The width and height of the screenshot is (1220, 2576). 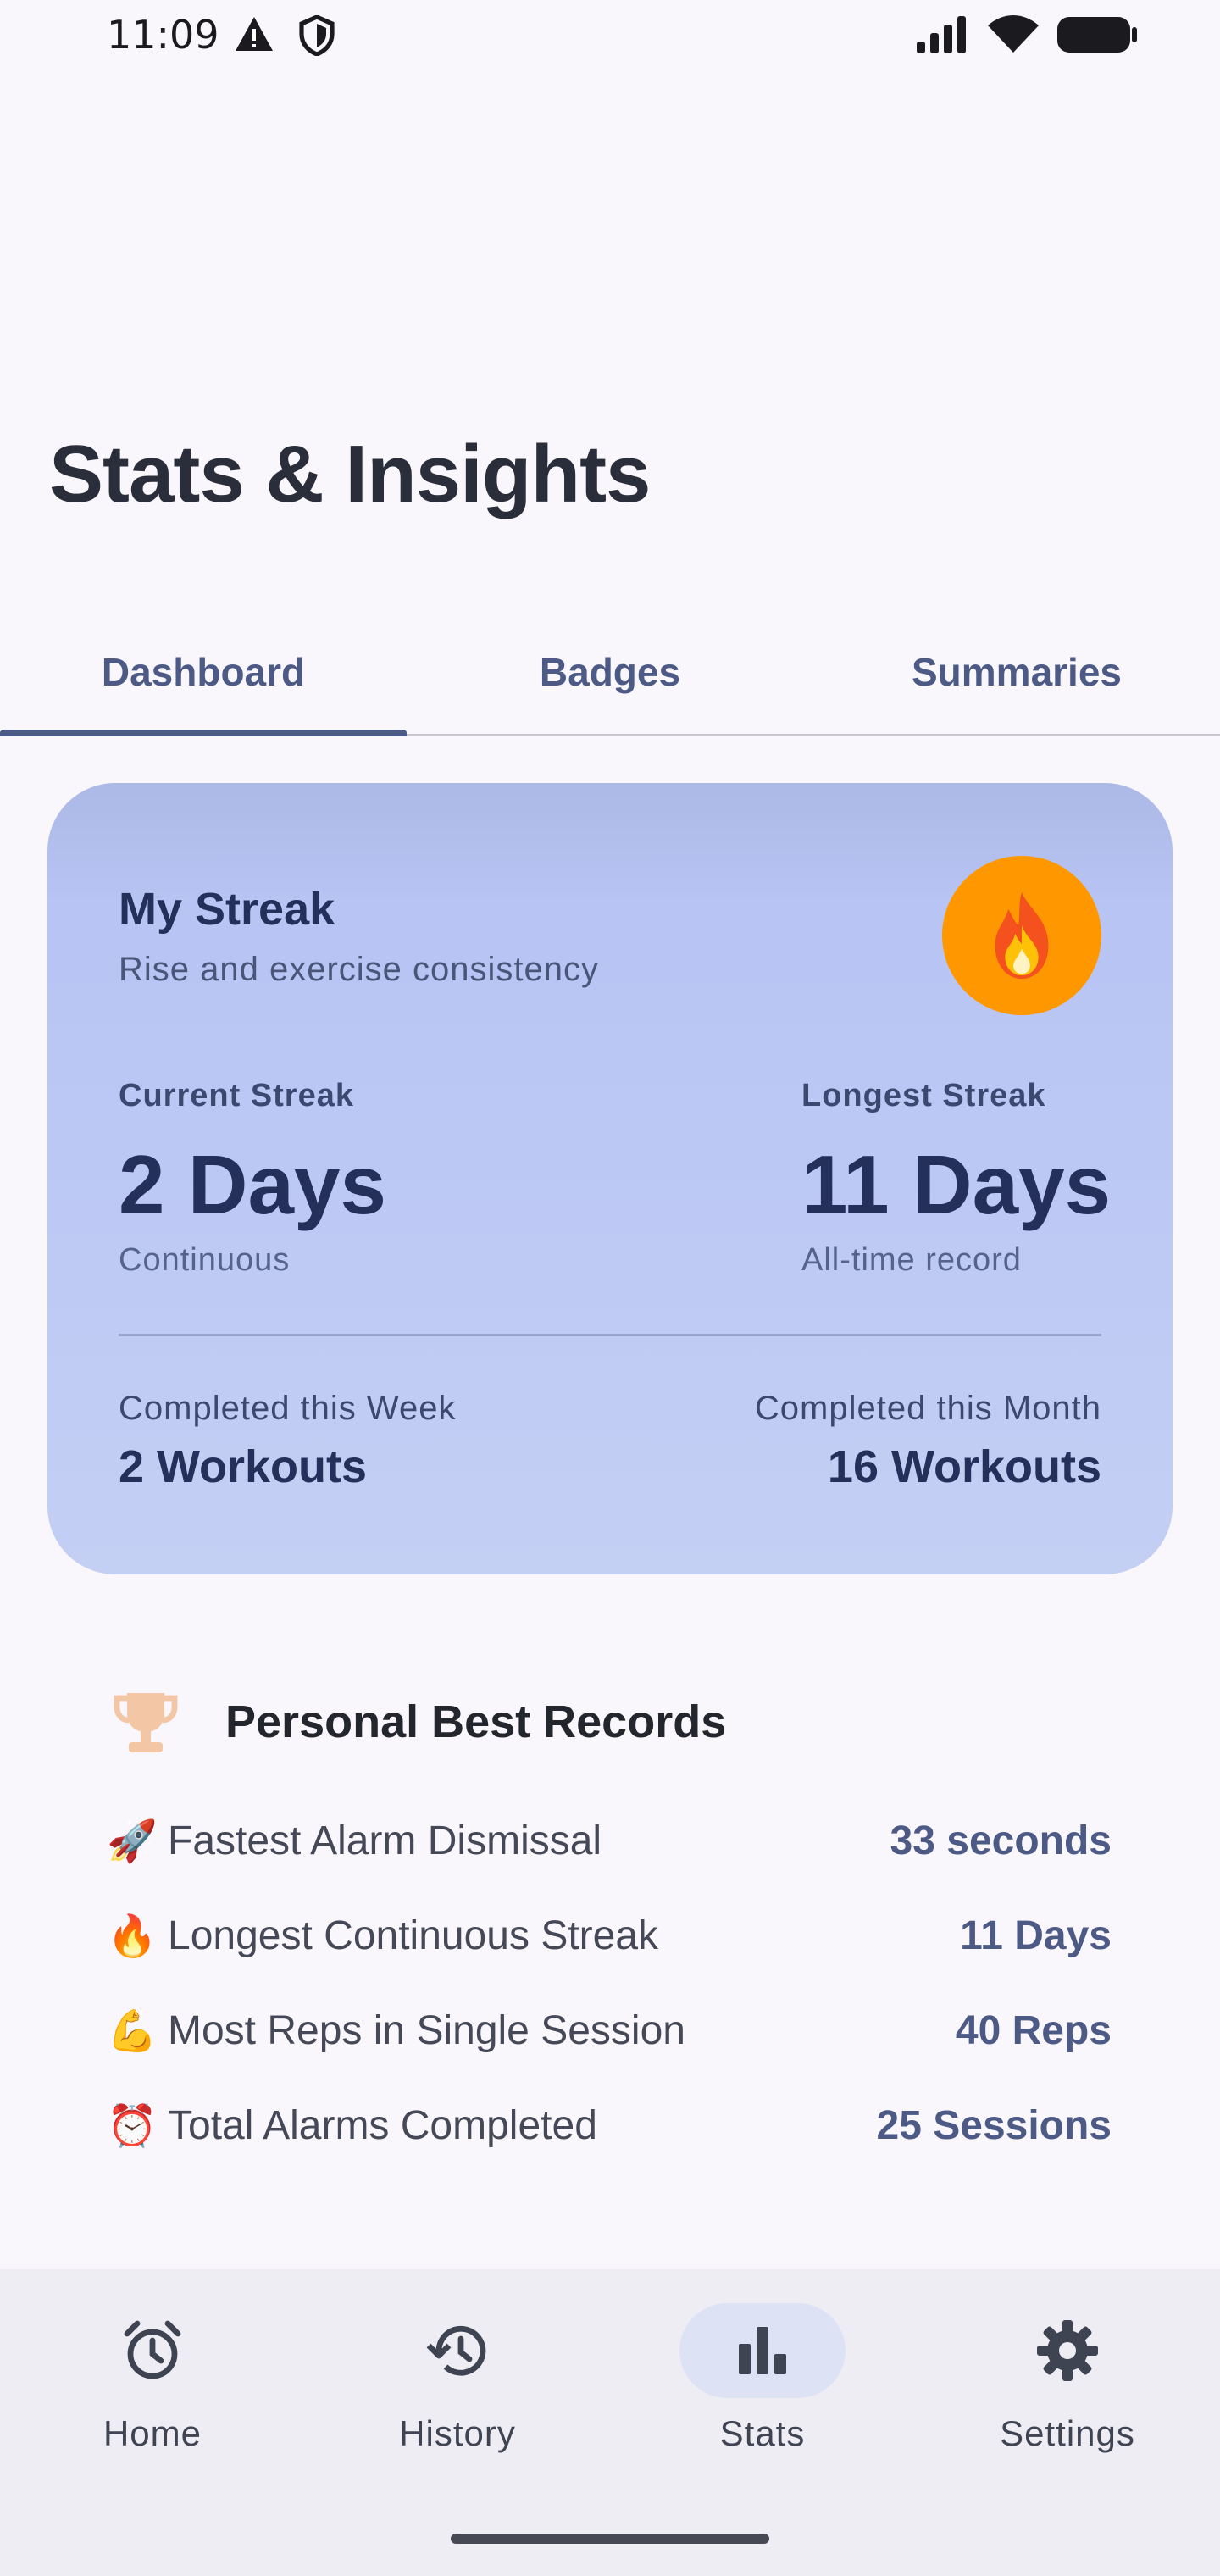 I want to click on month-completed-value: 16 Workouts, so click(x=964, y=1466).